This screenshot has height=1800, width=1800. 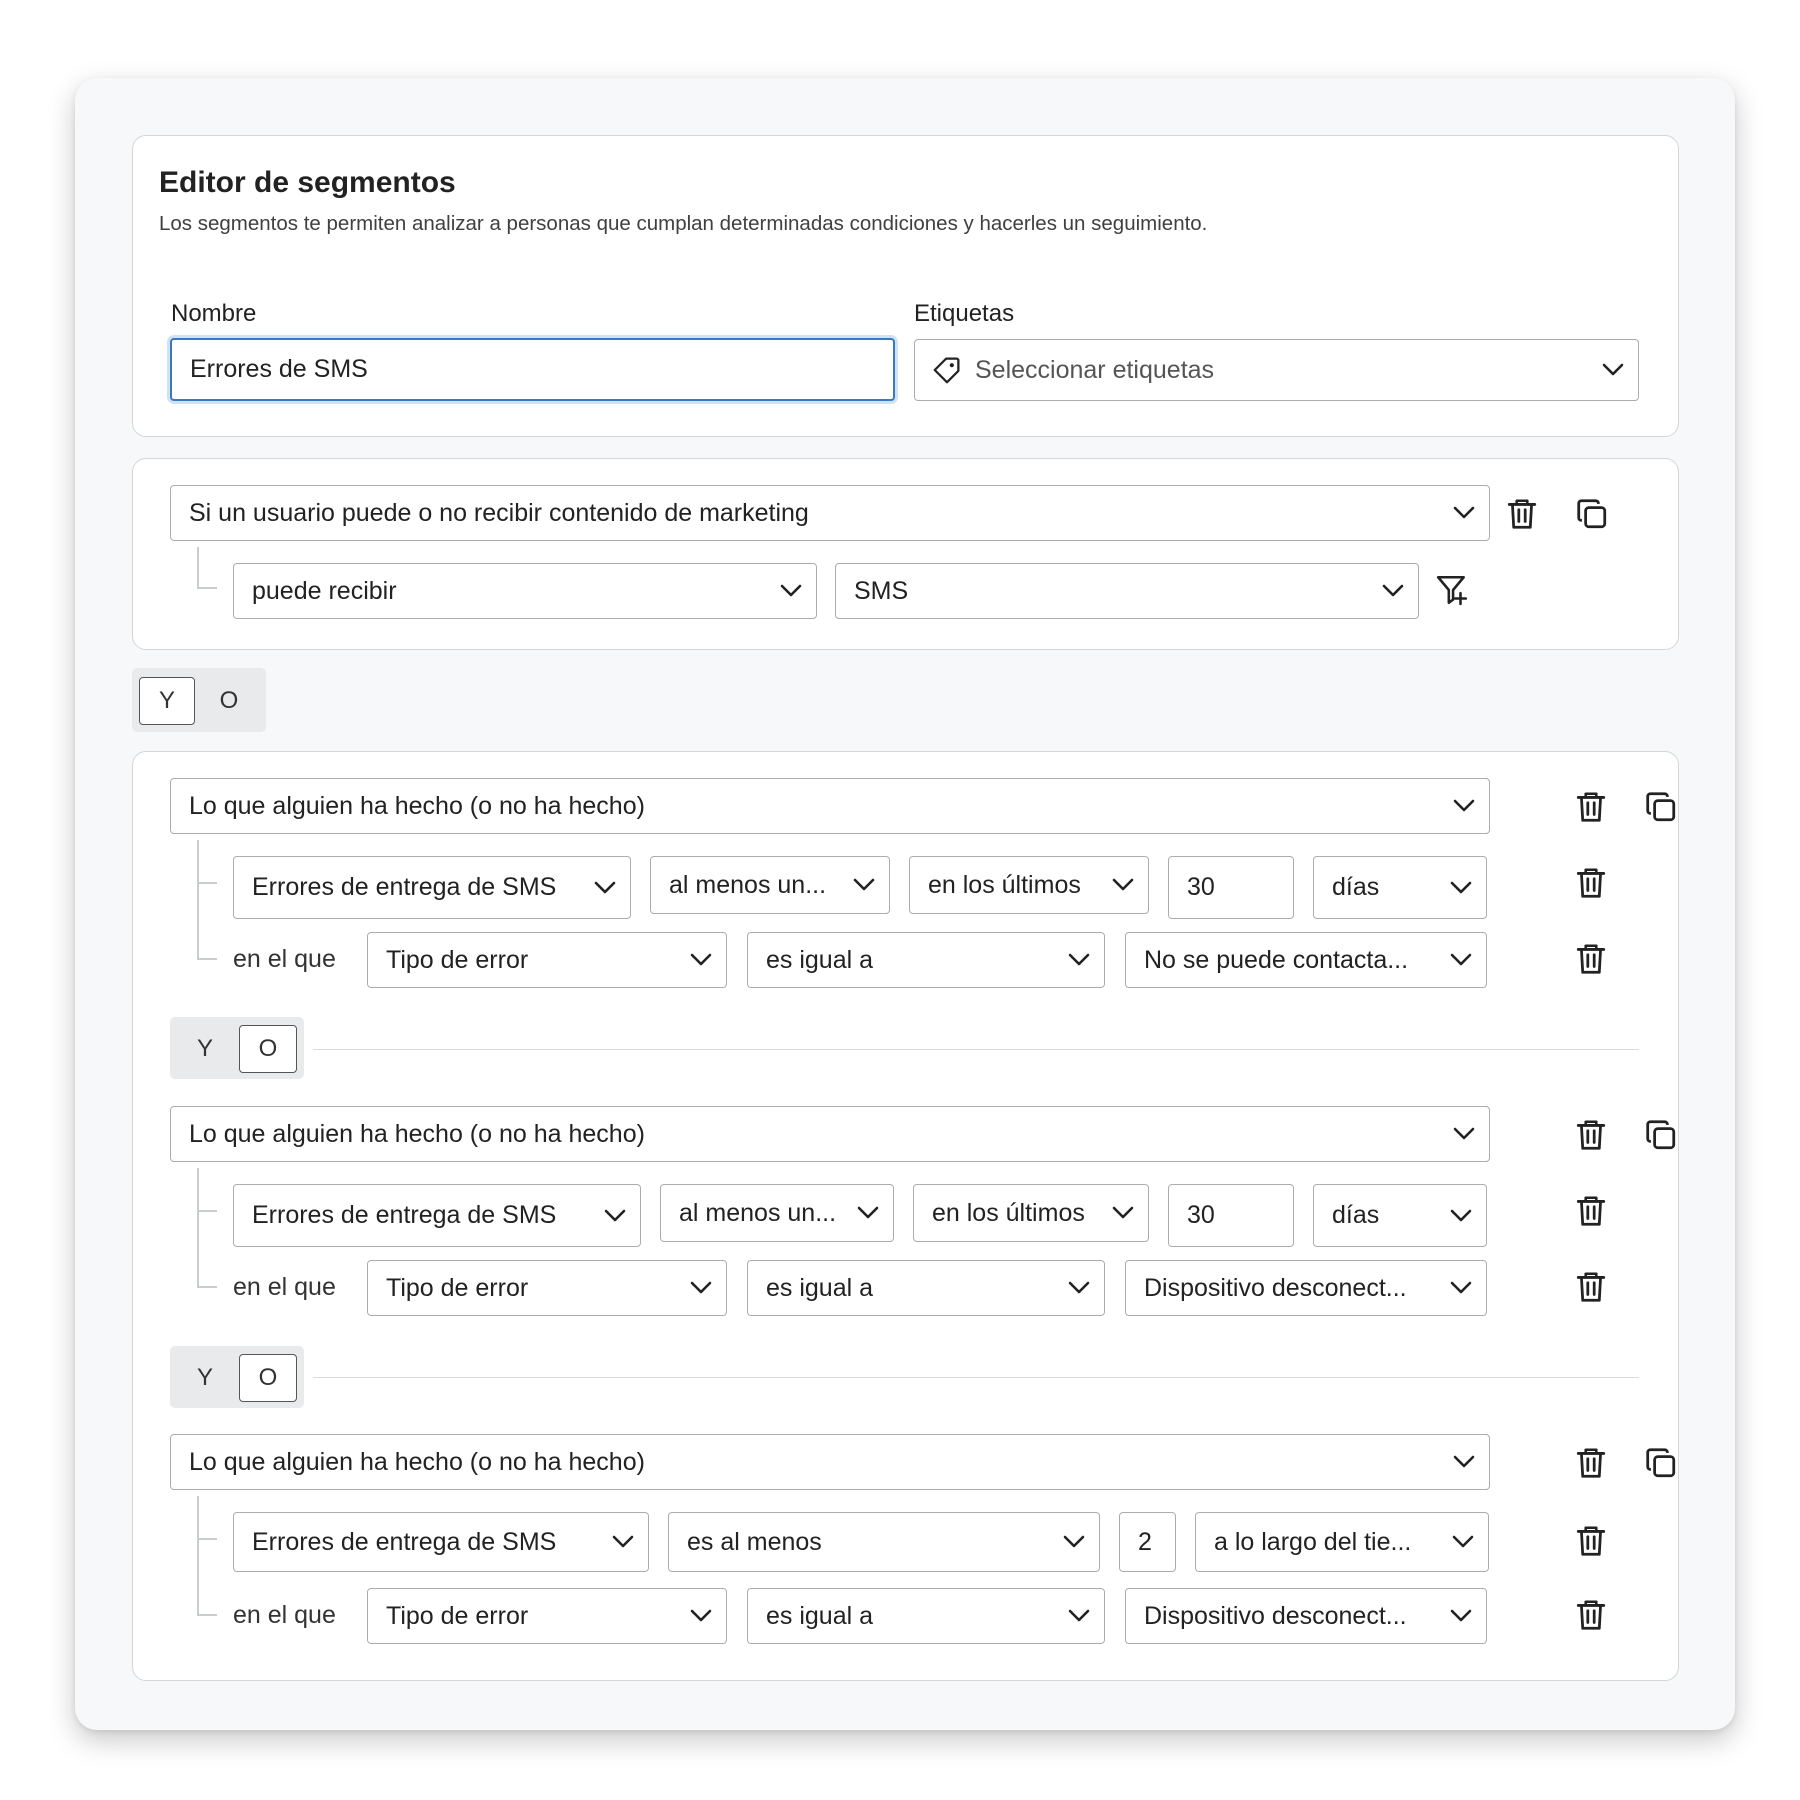 I want to click on tags-select: Seleccionar etiquetas, so click(x=1276, y=370).